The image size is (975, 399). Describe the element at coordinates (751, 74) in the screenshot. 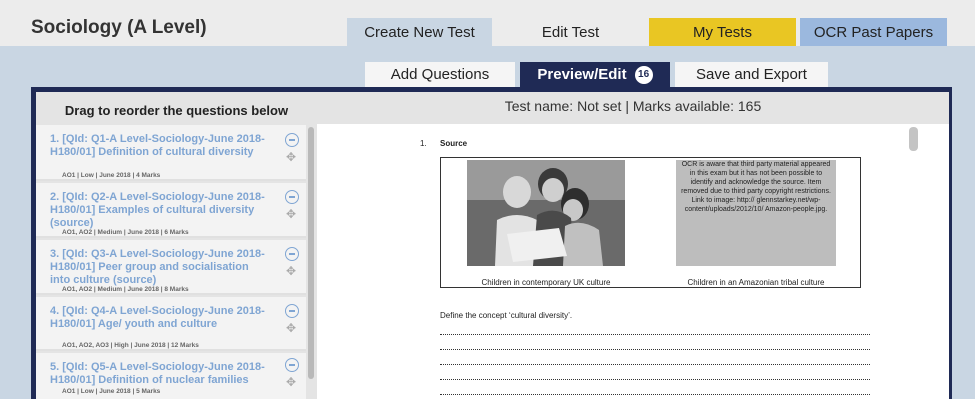

I see `subtab-save-export: Save and Export` at that location.